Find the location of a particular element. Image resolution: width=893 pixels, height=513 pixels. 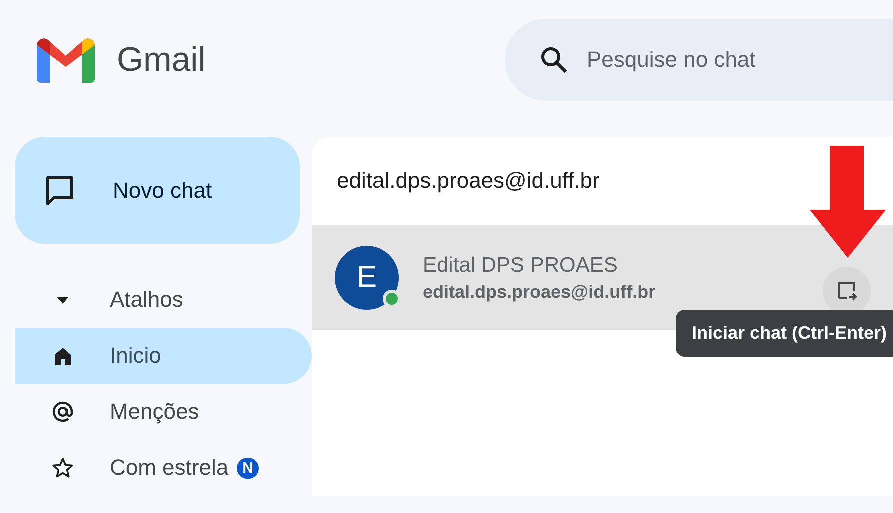

nav-item: Atalhos is located at coordinates (163, 300).